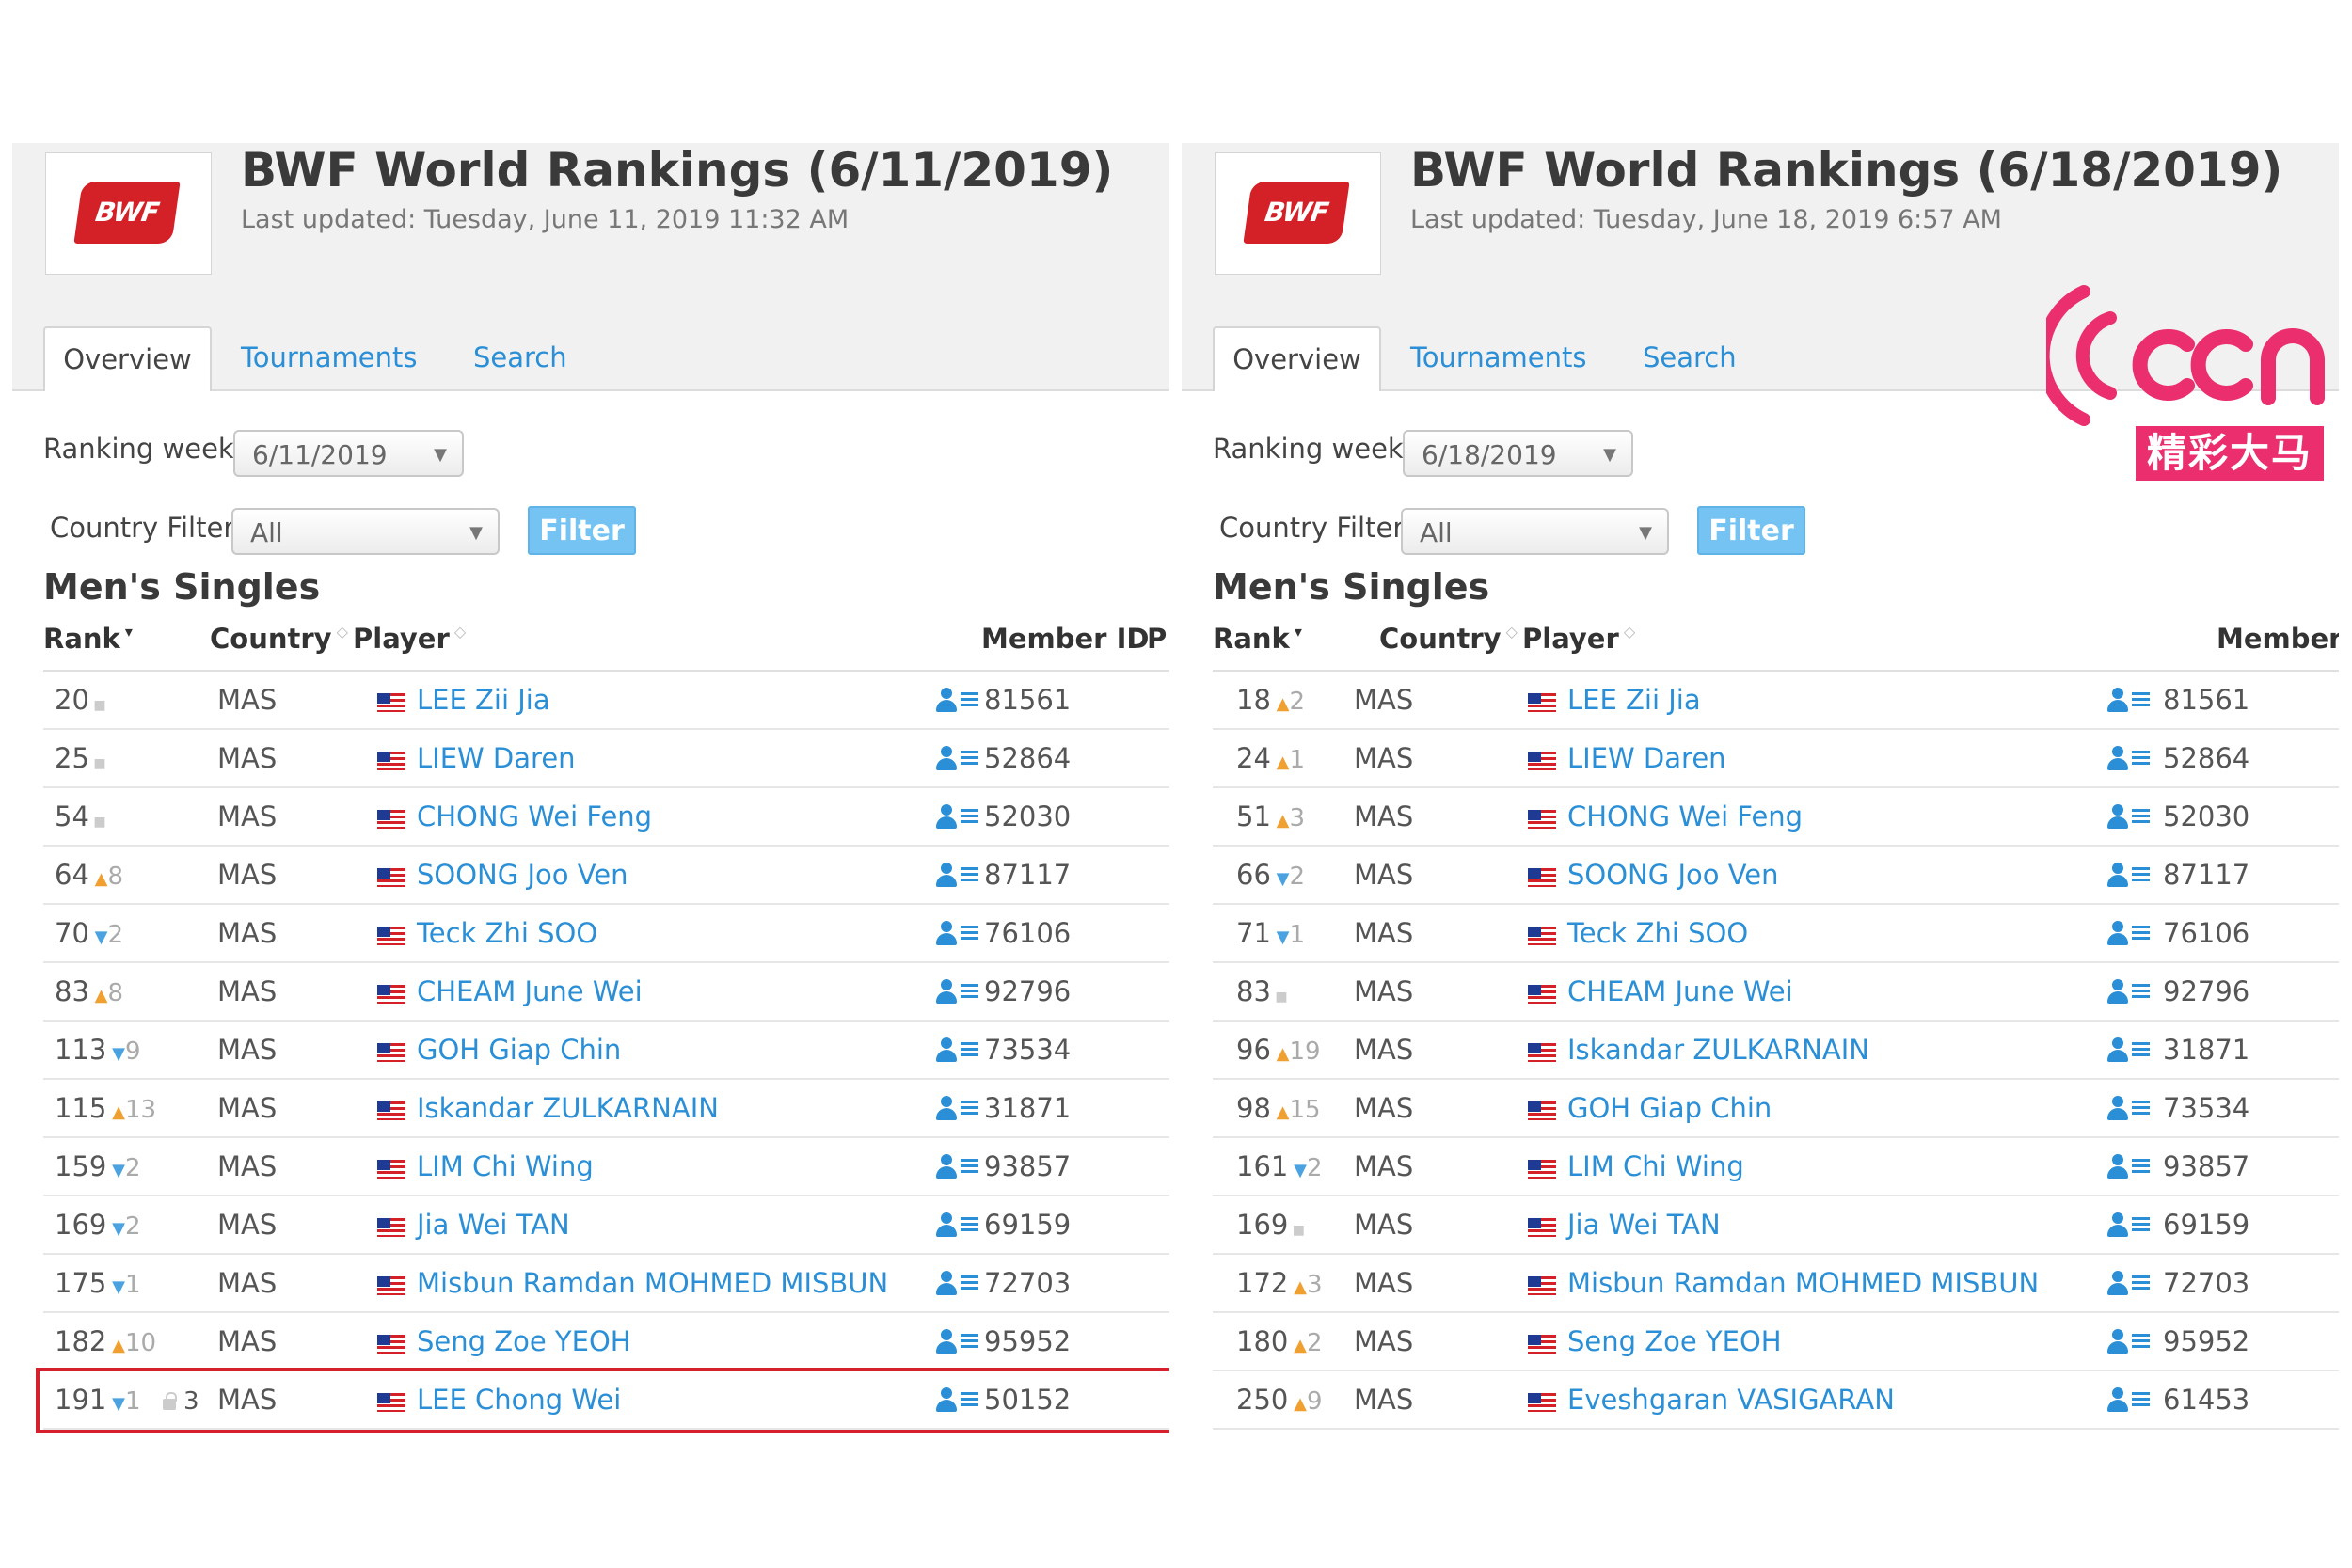 The image size is (2352, 1568). I want to click on rank-value: 83, so click(1253, 991).